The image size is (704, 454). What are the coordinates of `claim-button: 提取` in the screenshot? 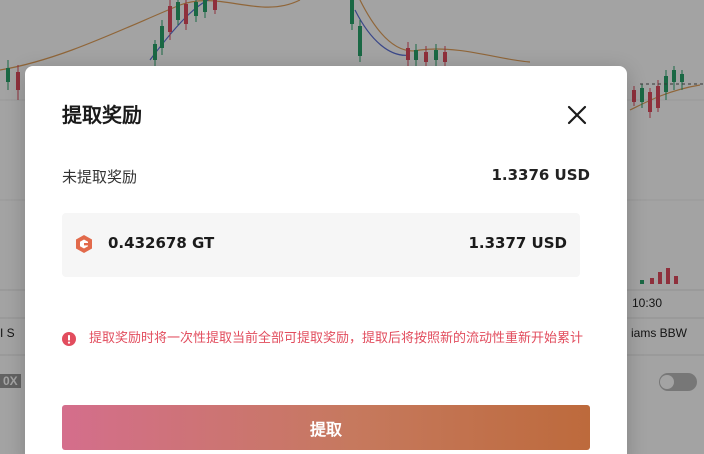 It's located at (326, 427).